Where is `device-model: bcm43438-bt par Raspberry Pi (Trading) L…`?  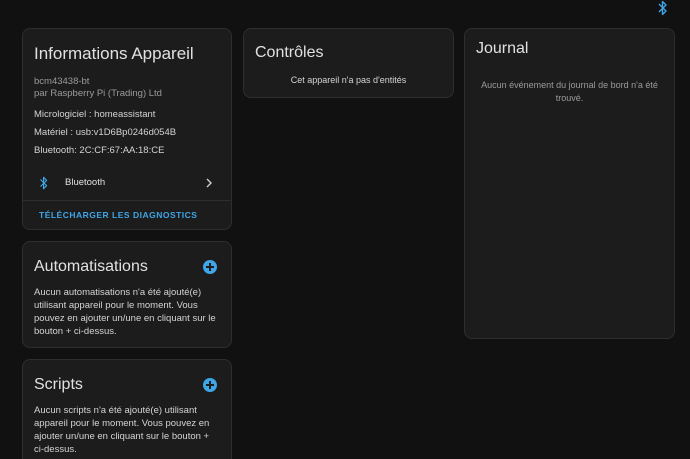 device-model: bcm43438-bt par Raspberry Pi (Trading) L… is located at coordinates (98, 88).